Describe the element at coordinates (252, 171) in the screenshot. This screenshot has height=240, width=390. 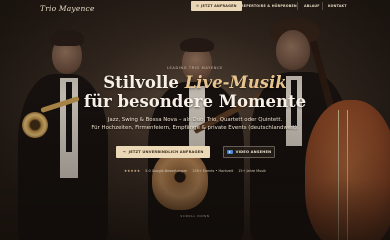
I see `years-stat: 15+ Jahre Musik` at that location.